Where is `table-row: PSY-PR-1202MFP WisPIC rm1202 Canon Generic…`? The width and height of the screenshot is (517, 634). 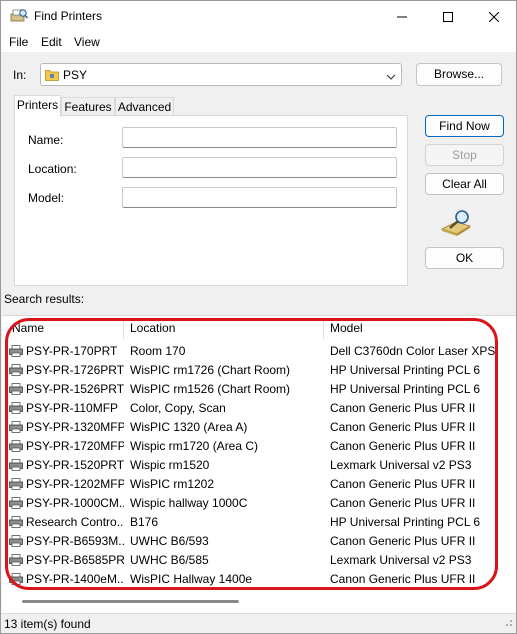
table-row: PSY-PR-1202MFP WisPIC rm1202 Canon Generic… is located at coordinates (259, 484).